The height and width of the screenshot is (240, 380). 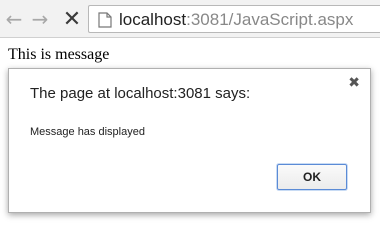 What do you see at coordinates (153, 19) in the screenshot?
I see `url-host: localhost` at bounding box center [153, 19].